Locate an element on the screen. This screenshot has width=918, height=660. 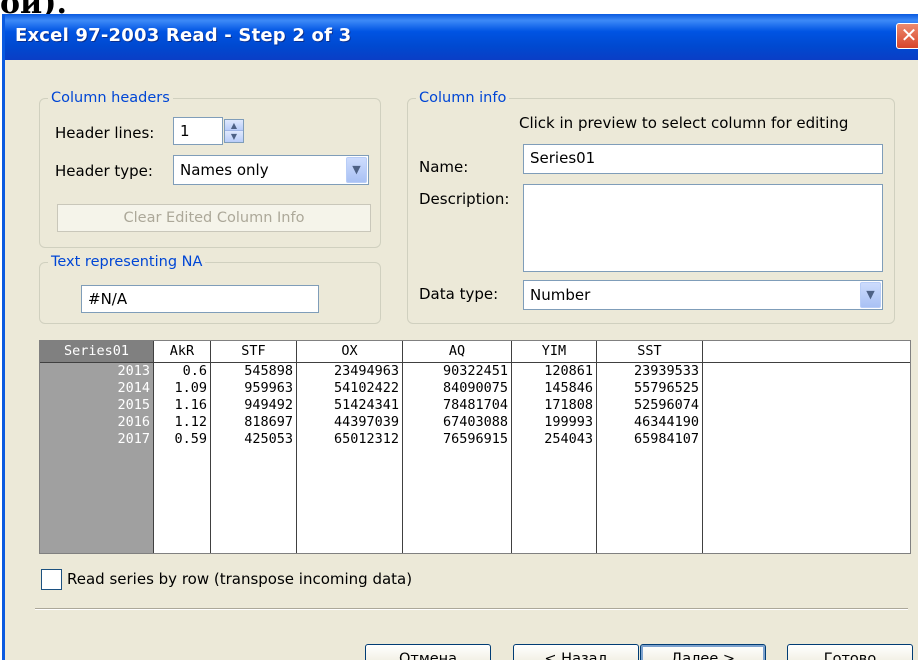
preview-cell: 52596074 is located at coordinates (666, 405).